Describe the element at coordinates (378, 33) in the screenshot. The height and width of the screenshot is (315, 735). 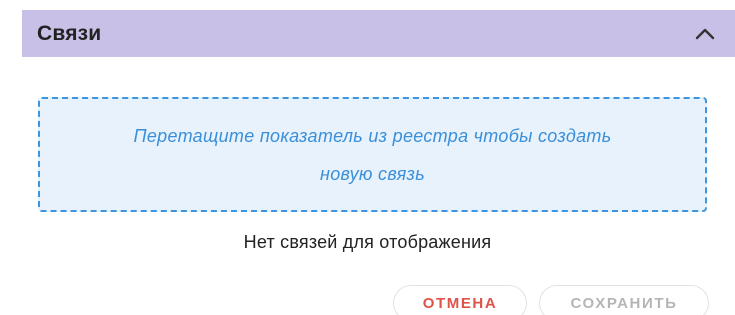
I see `relations-panel-header: Связи` at that location.